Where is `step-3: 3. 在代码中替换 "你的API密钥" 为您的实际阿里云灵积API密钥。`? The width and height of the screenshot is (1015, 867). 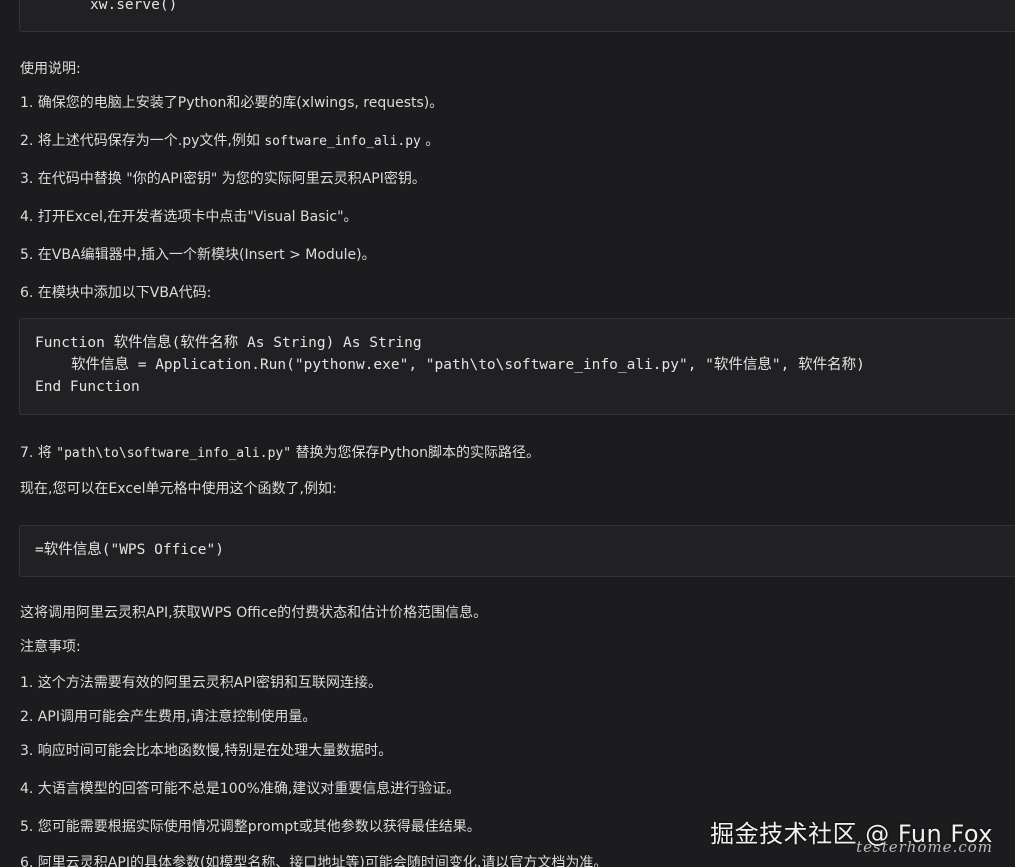 step-3: 3. 在代码中替换 "你的API密钥" 为您的实际阿里云灵积API密钥。 is located at coordinates (223, 179).